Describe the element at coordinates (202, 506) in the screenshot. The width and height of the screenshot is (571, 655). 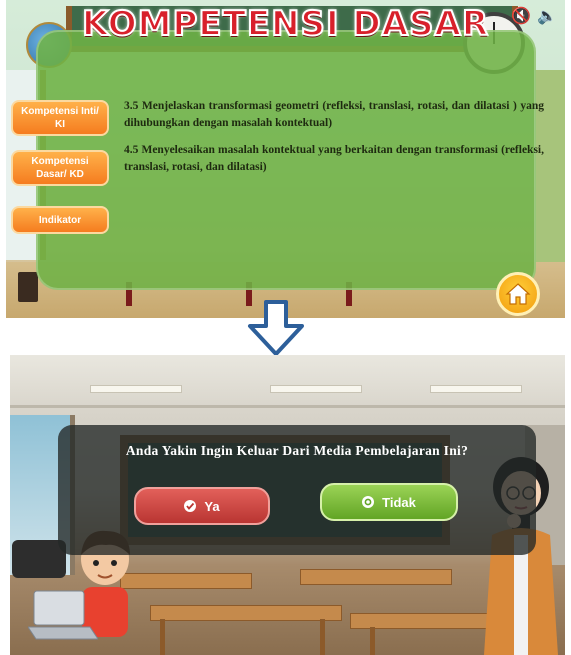
I see `yes-button: Ya` at that location.